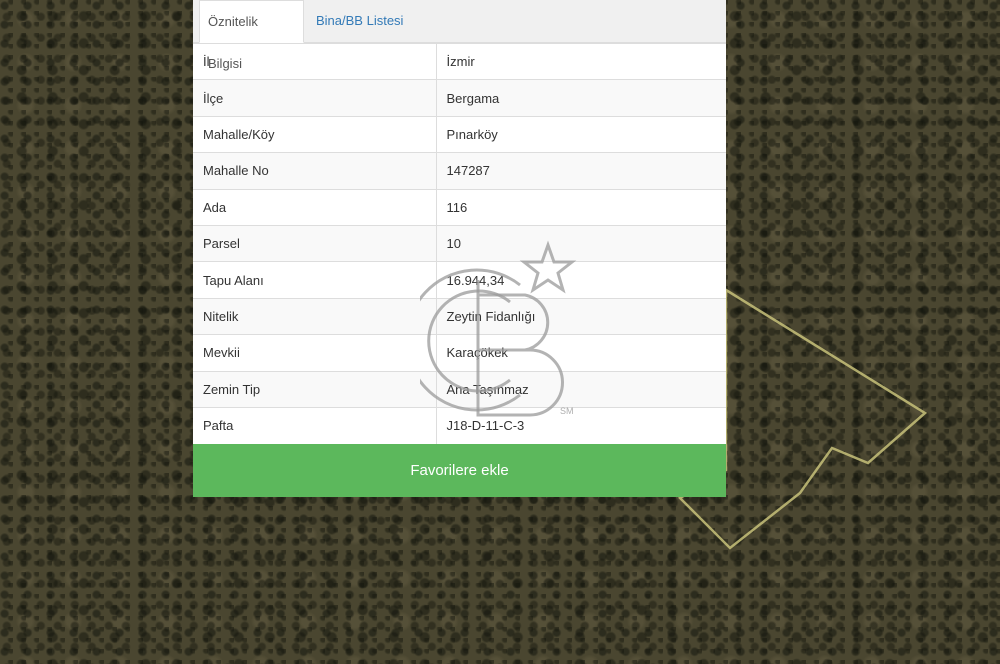 This screenshot has width=1000, height=664. Describe the element at coordinates (315, 389) in the screenshot. I see `attribute-key: Zemin Tip` at that location.